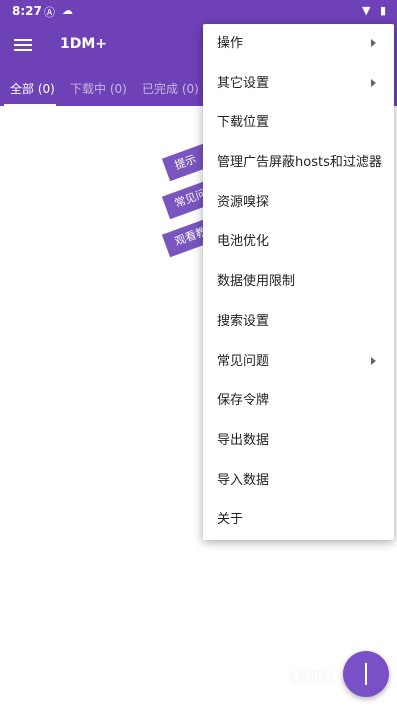 This screenshot has width=397, height=707. I want to click on app-title: 1DM+, so click(84, 44).